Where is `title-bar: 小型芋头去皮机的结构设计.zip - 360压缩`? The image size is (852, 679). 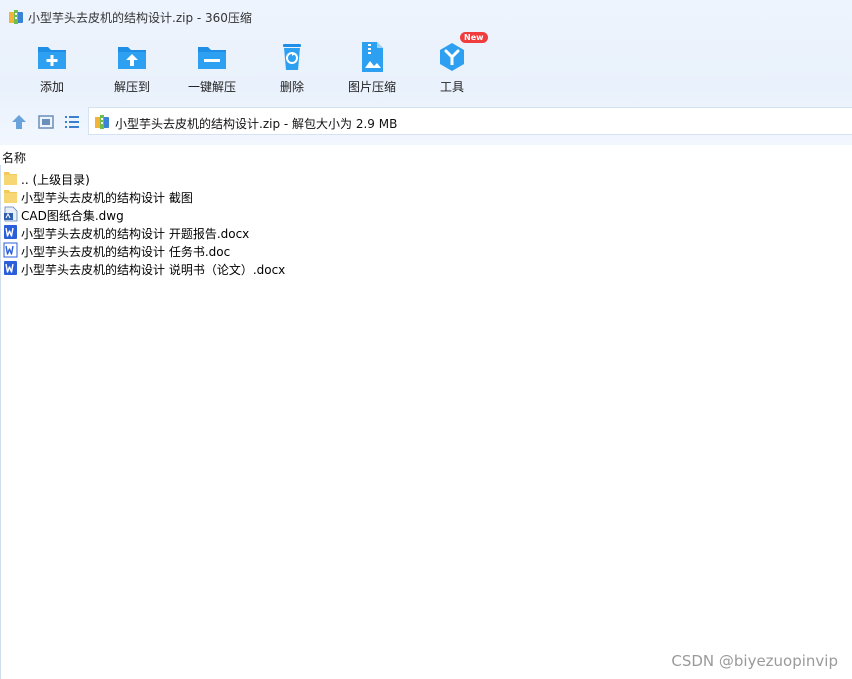
title-bar: 小型芋头去皮机的结构设计.zip - 360压缩 is located at coordinates (426, 17).